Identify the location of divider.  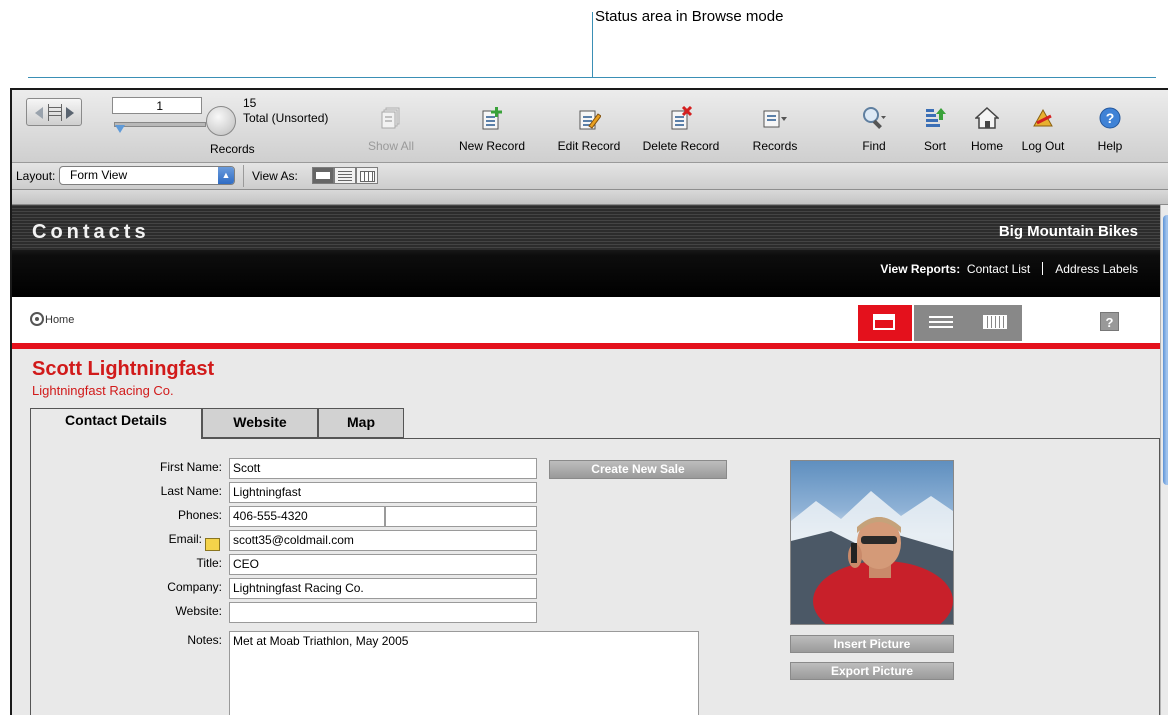
(243, 176).